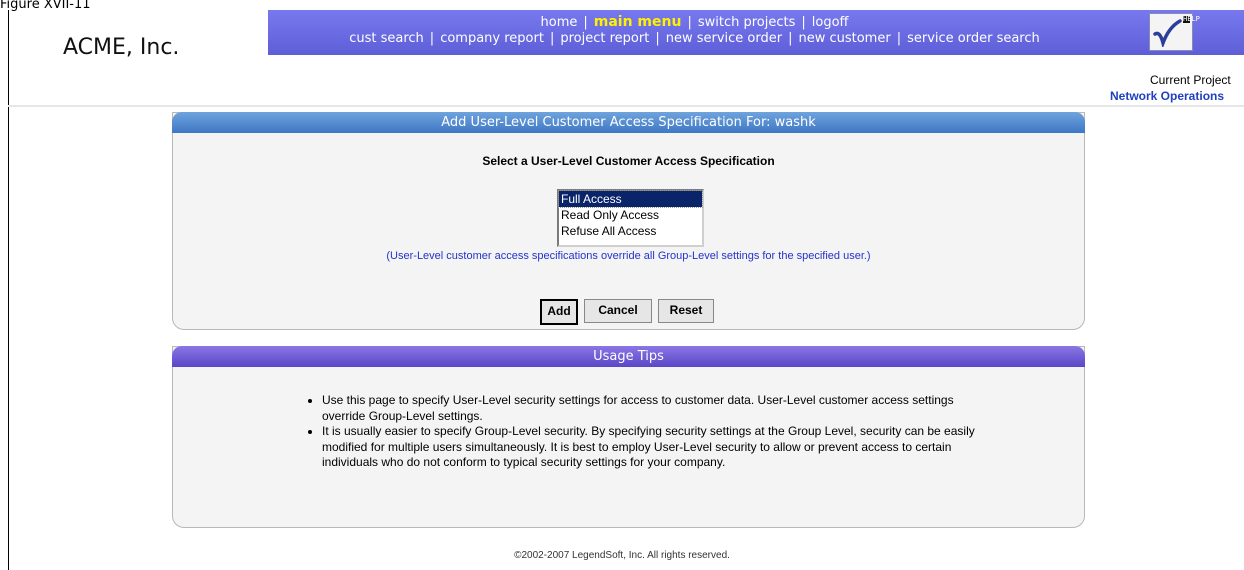  Describe the element at coordinates (844, 38) in the screenshot. I see `nav-new-customer-link: new customer` at that location.